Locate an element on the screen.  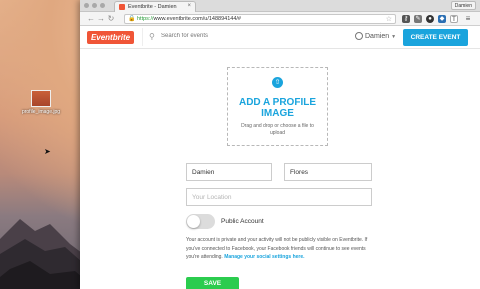
close-window-button is located at coordinates (86, 5).